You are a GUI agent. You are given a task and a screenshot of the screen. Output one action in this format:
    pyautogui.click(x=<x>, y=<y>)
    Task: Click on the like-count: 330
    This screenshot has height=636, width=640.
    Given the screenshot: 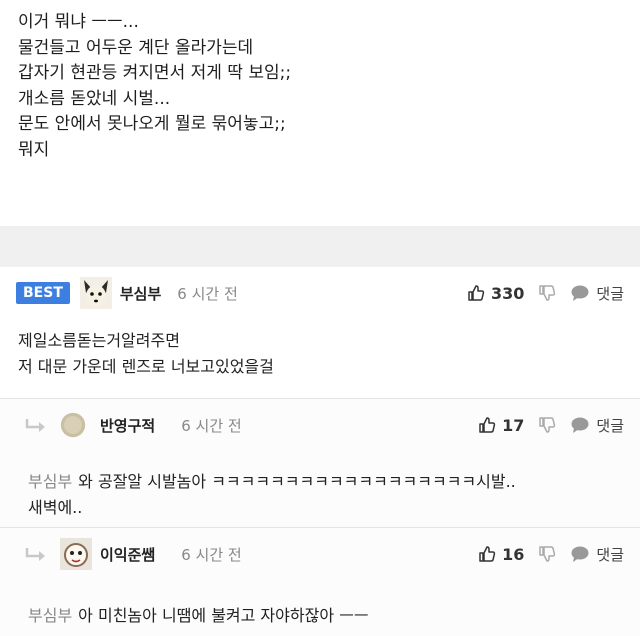 What is the action you would take?
    pyautogui.click(x=507, y=293)
    